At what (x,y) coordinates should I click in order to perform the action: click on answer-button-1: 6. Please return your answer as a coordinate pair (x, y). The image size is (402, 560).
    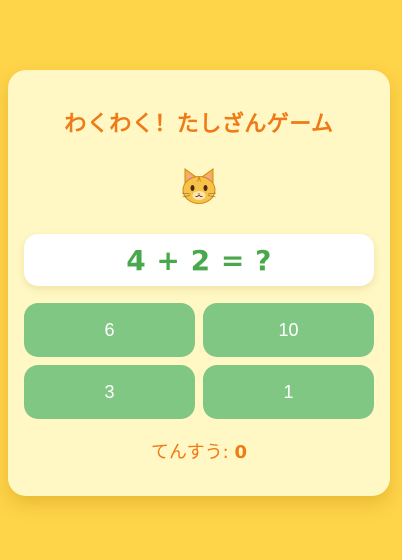
    Looking at the image, I should click on (109, 330).